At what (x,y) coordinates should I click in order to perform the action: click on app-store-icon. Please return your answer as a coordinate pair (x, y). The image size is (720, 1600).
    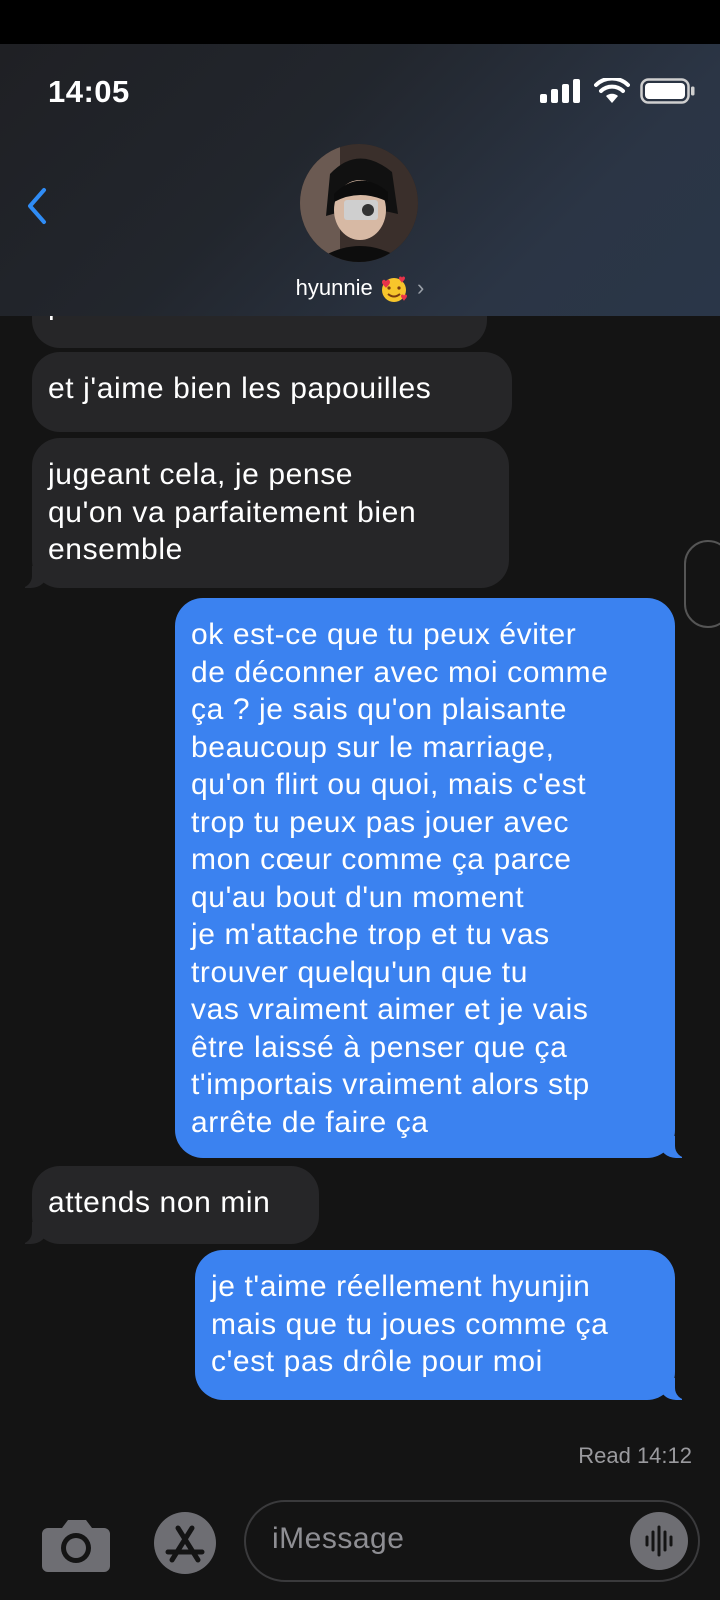
    Looking at the image, I should click on (185, 1543).